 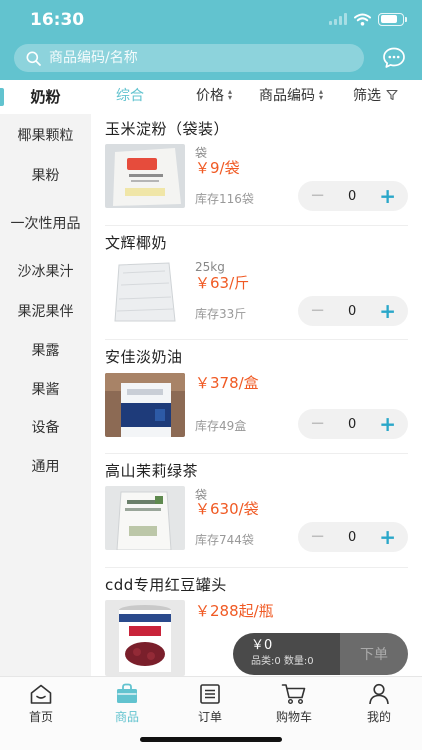 I want to click on sidebar-item-fruit-puree: 果泥果伴, so click(x=45, y=312).